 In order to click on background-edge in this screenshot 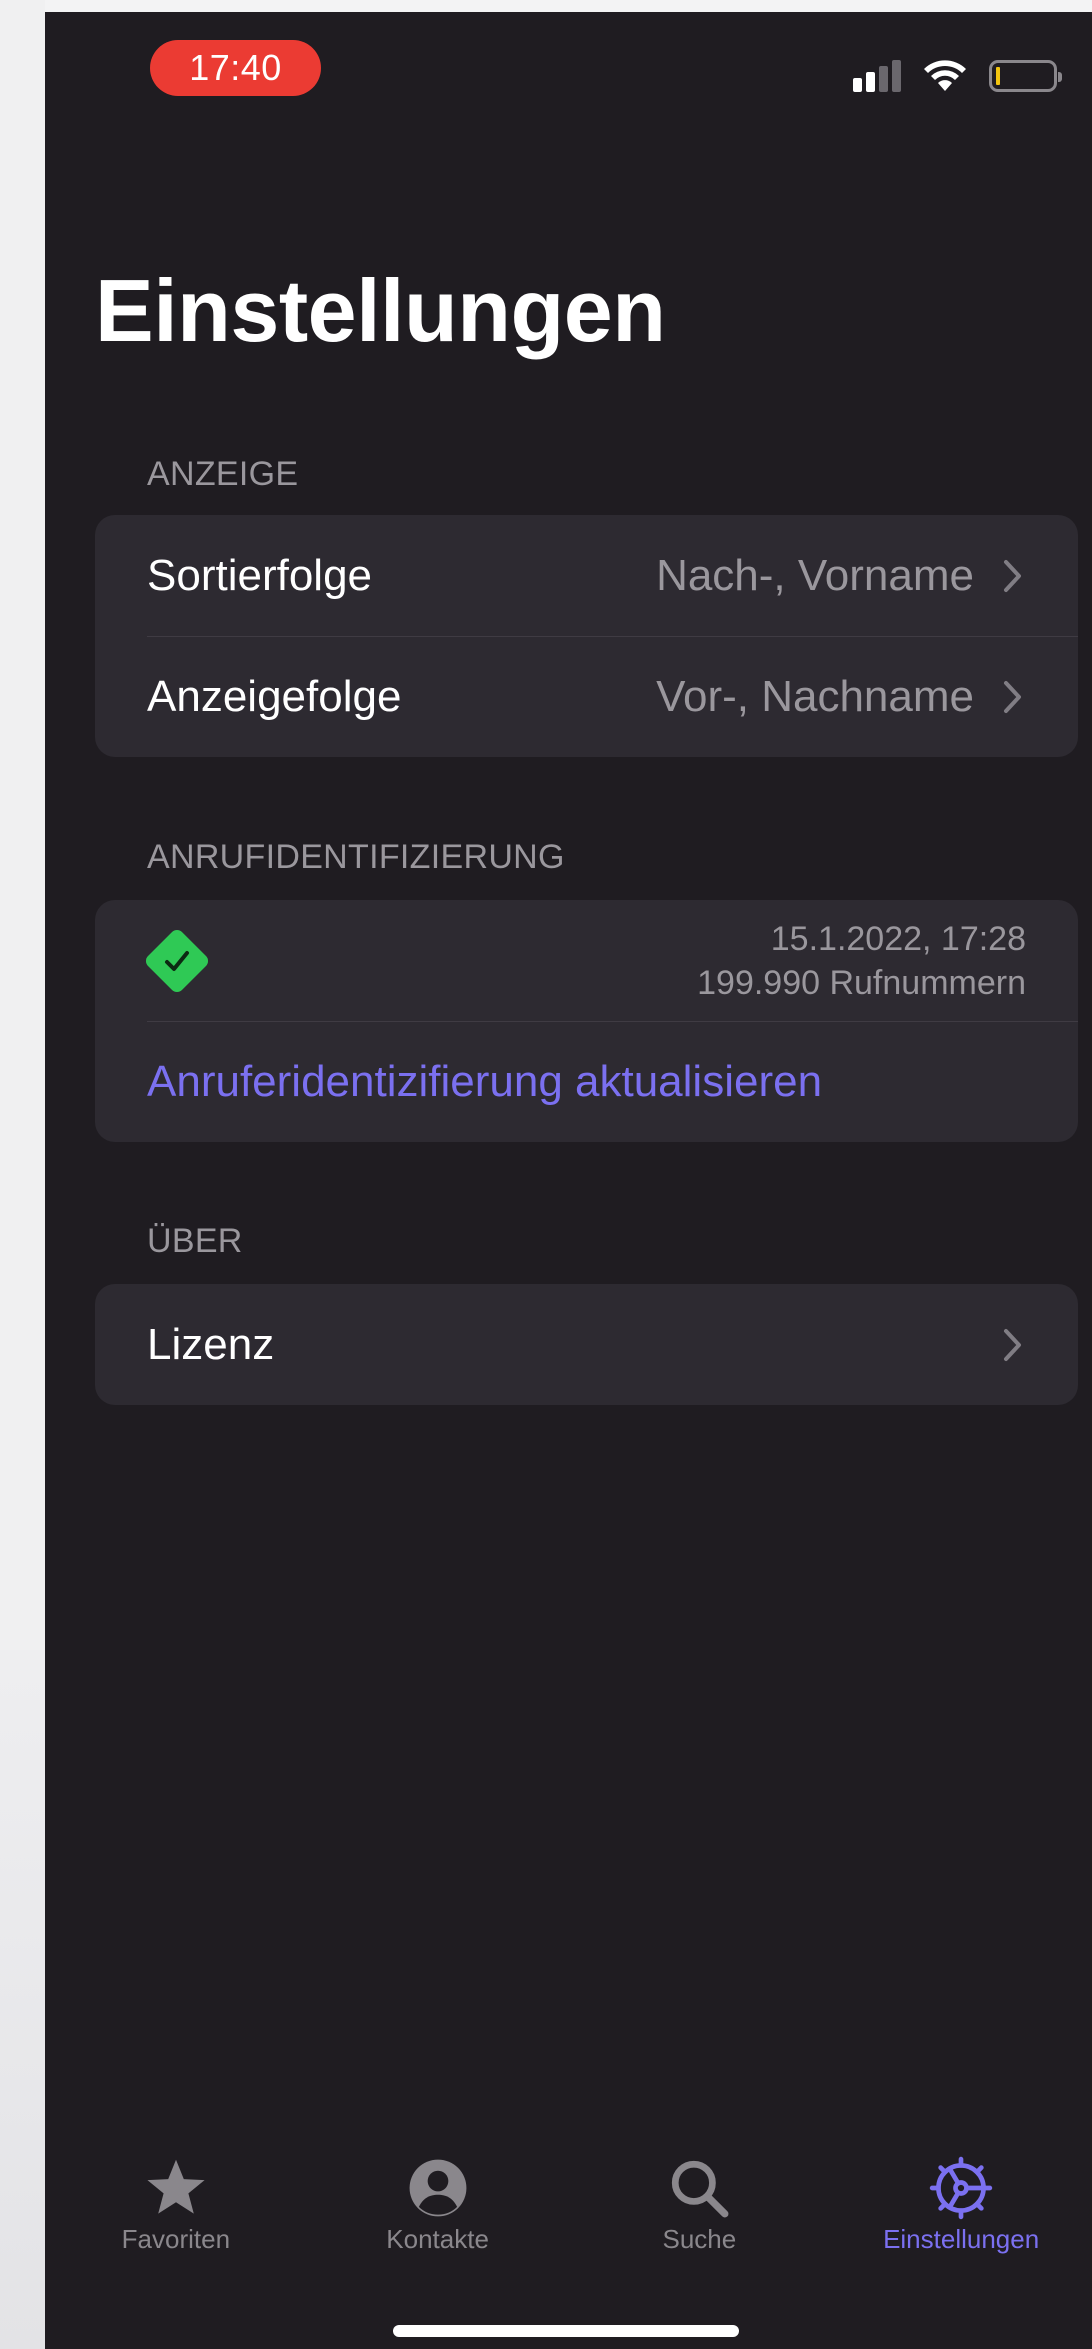, I will do `click(22, 1999)`.